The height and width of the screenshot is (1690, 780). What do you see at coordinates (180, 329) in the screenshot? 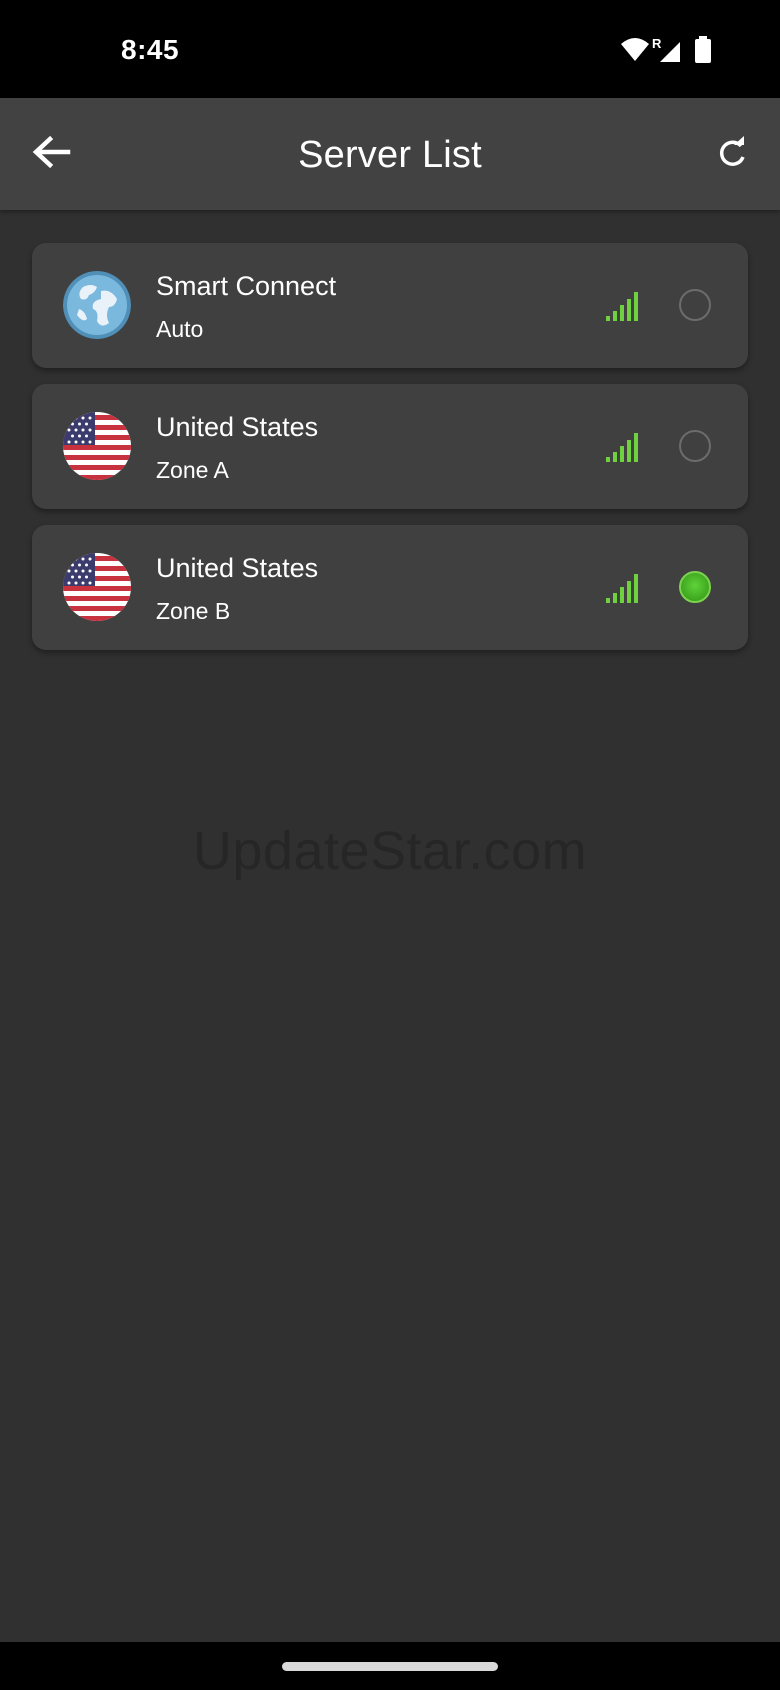
I see `server-zone: Auto` at bounding box center [180, 329].